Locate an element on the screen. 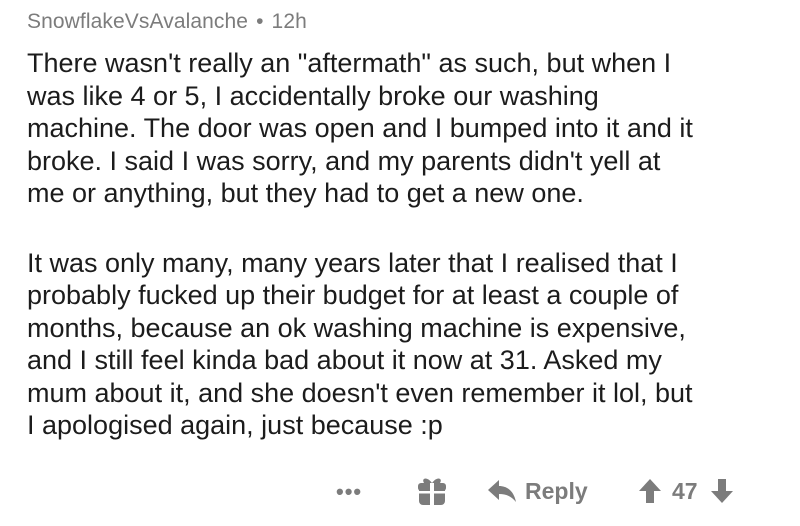  author-name: SnowflakeVsAvalanche is located at coordinates (137, 21).